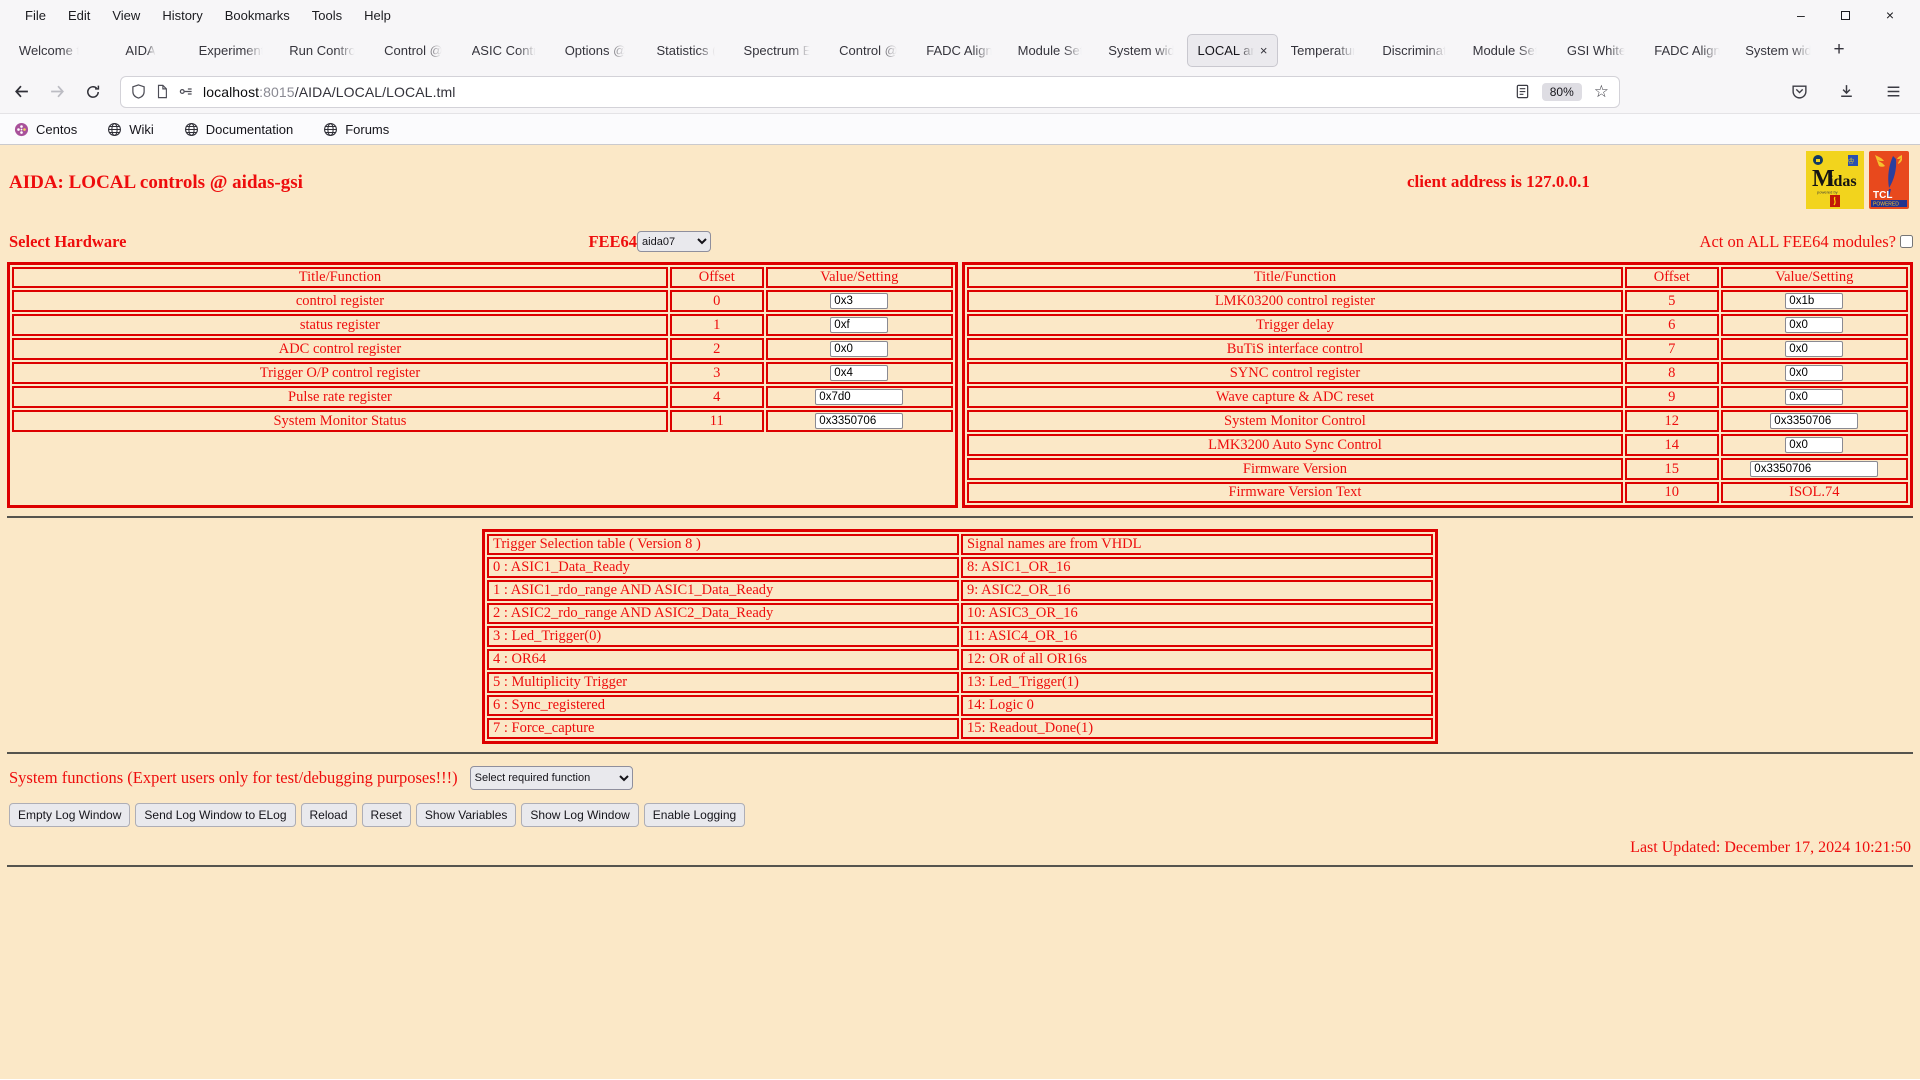 Image resolution: width=1920 pixels, height=1080 pixels. What do you see at coordinates (960, 705) in the screenshot?
I see `table-row: 6 : Sync_registered 14: Logic 0` at bounding box center [960, 705].